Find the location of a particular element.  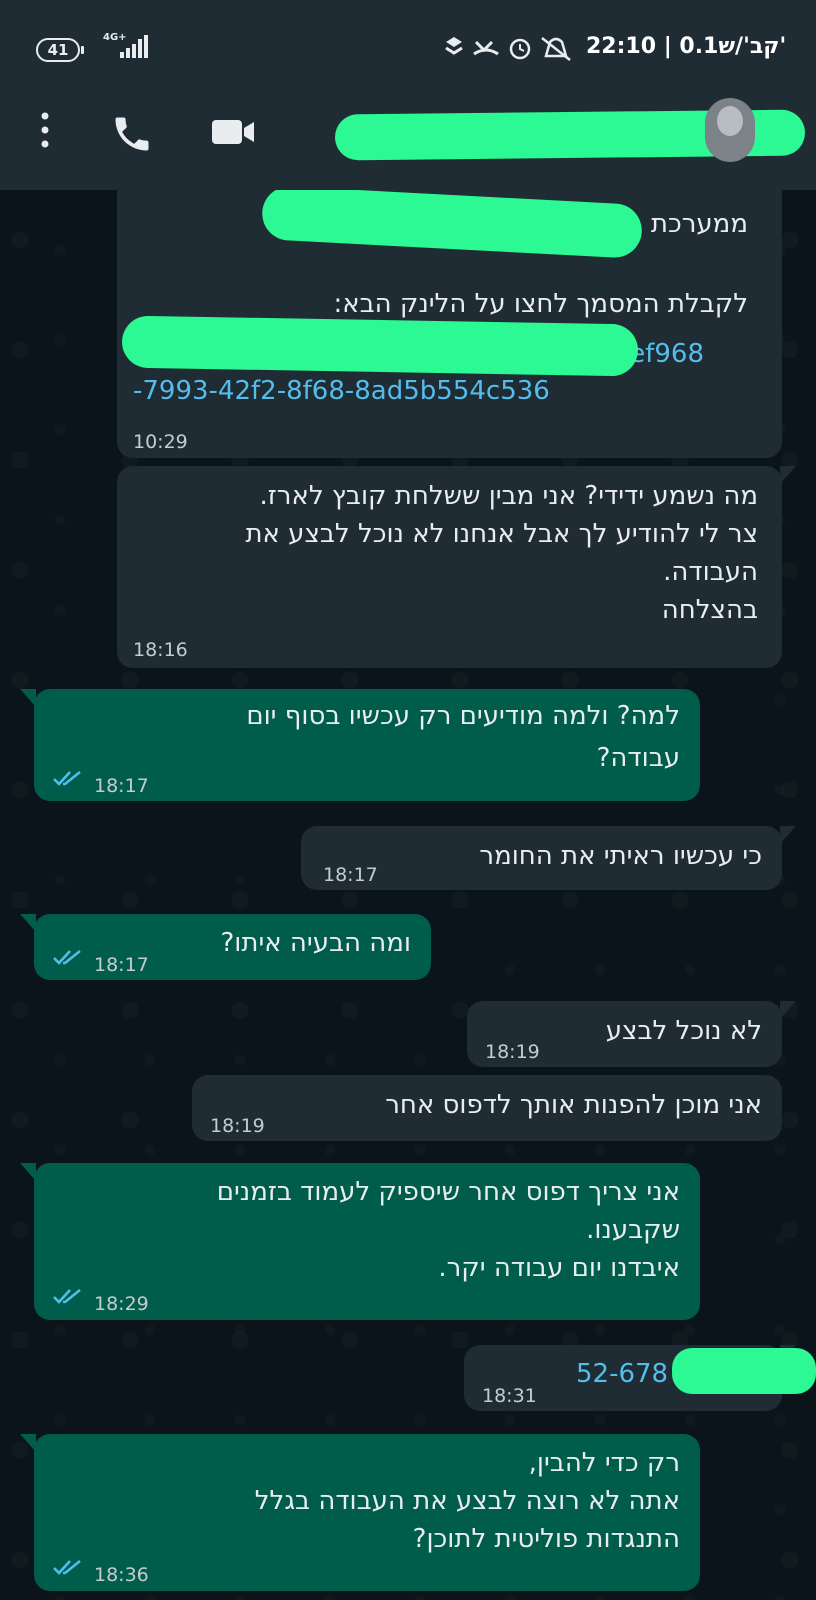

message-text: העבודה. is located at coordinates (710, 572).